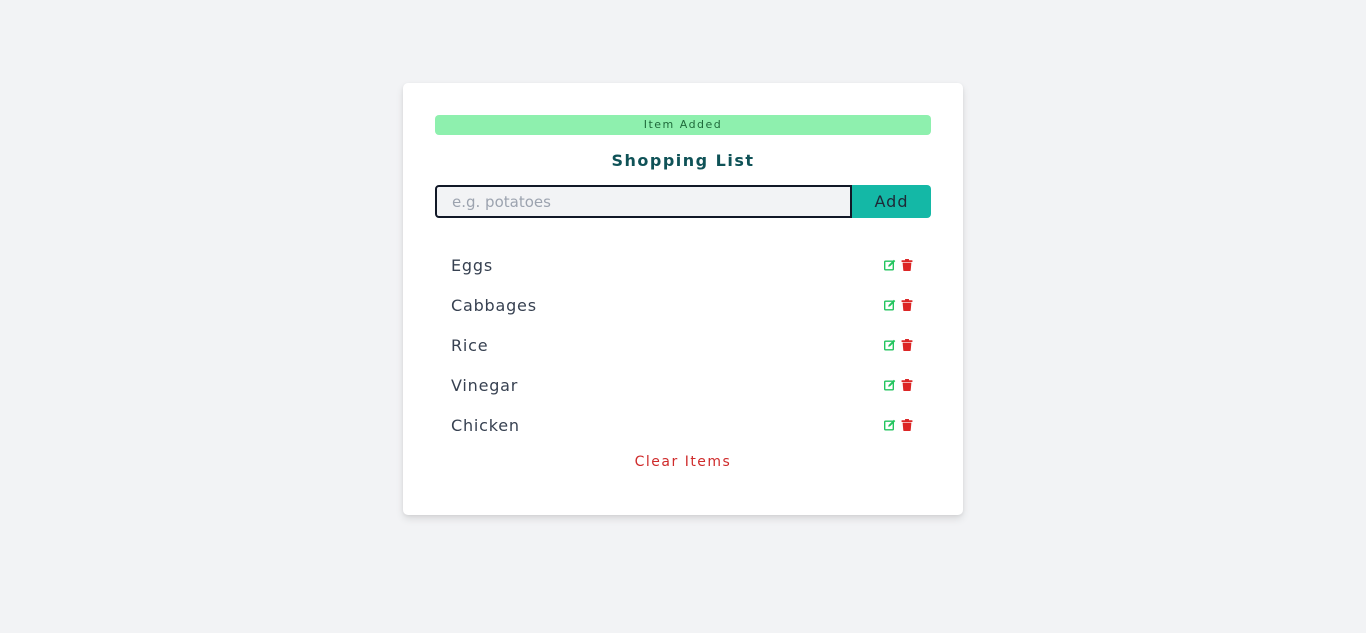 Image resolution: width=1366 pixels, height=633 pixels. What do you see at coordinates (494, 305) in the screenshot?
I see `item-name: Cabbages` at bounding box center [494, 305].